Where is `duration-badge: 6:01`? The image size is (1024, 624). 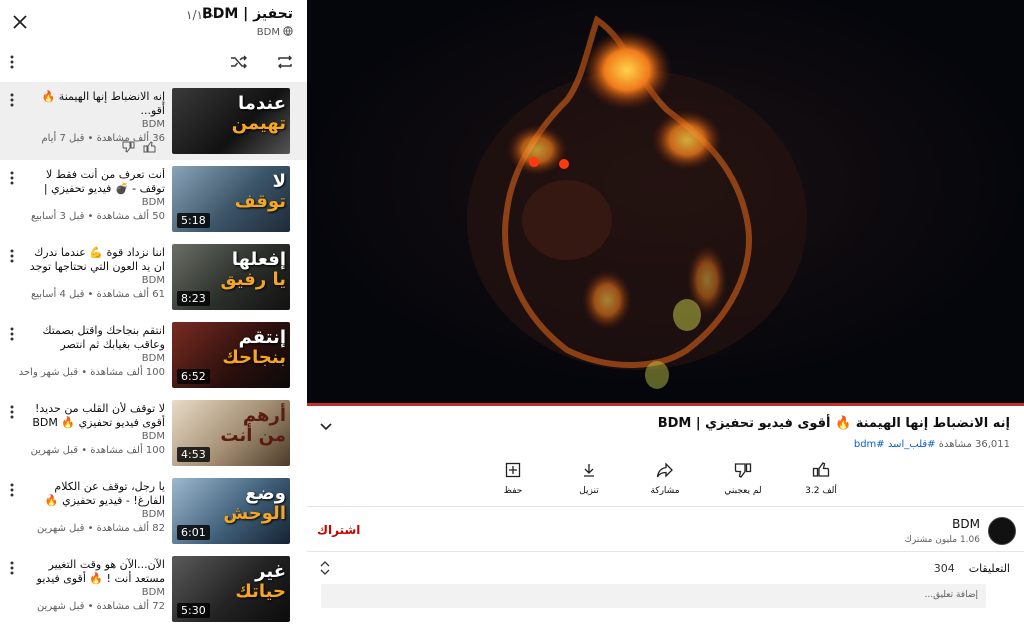 duration-badge: 6:01 is located at coordinates (193, 532).